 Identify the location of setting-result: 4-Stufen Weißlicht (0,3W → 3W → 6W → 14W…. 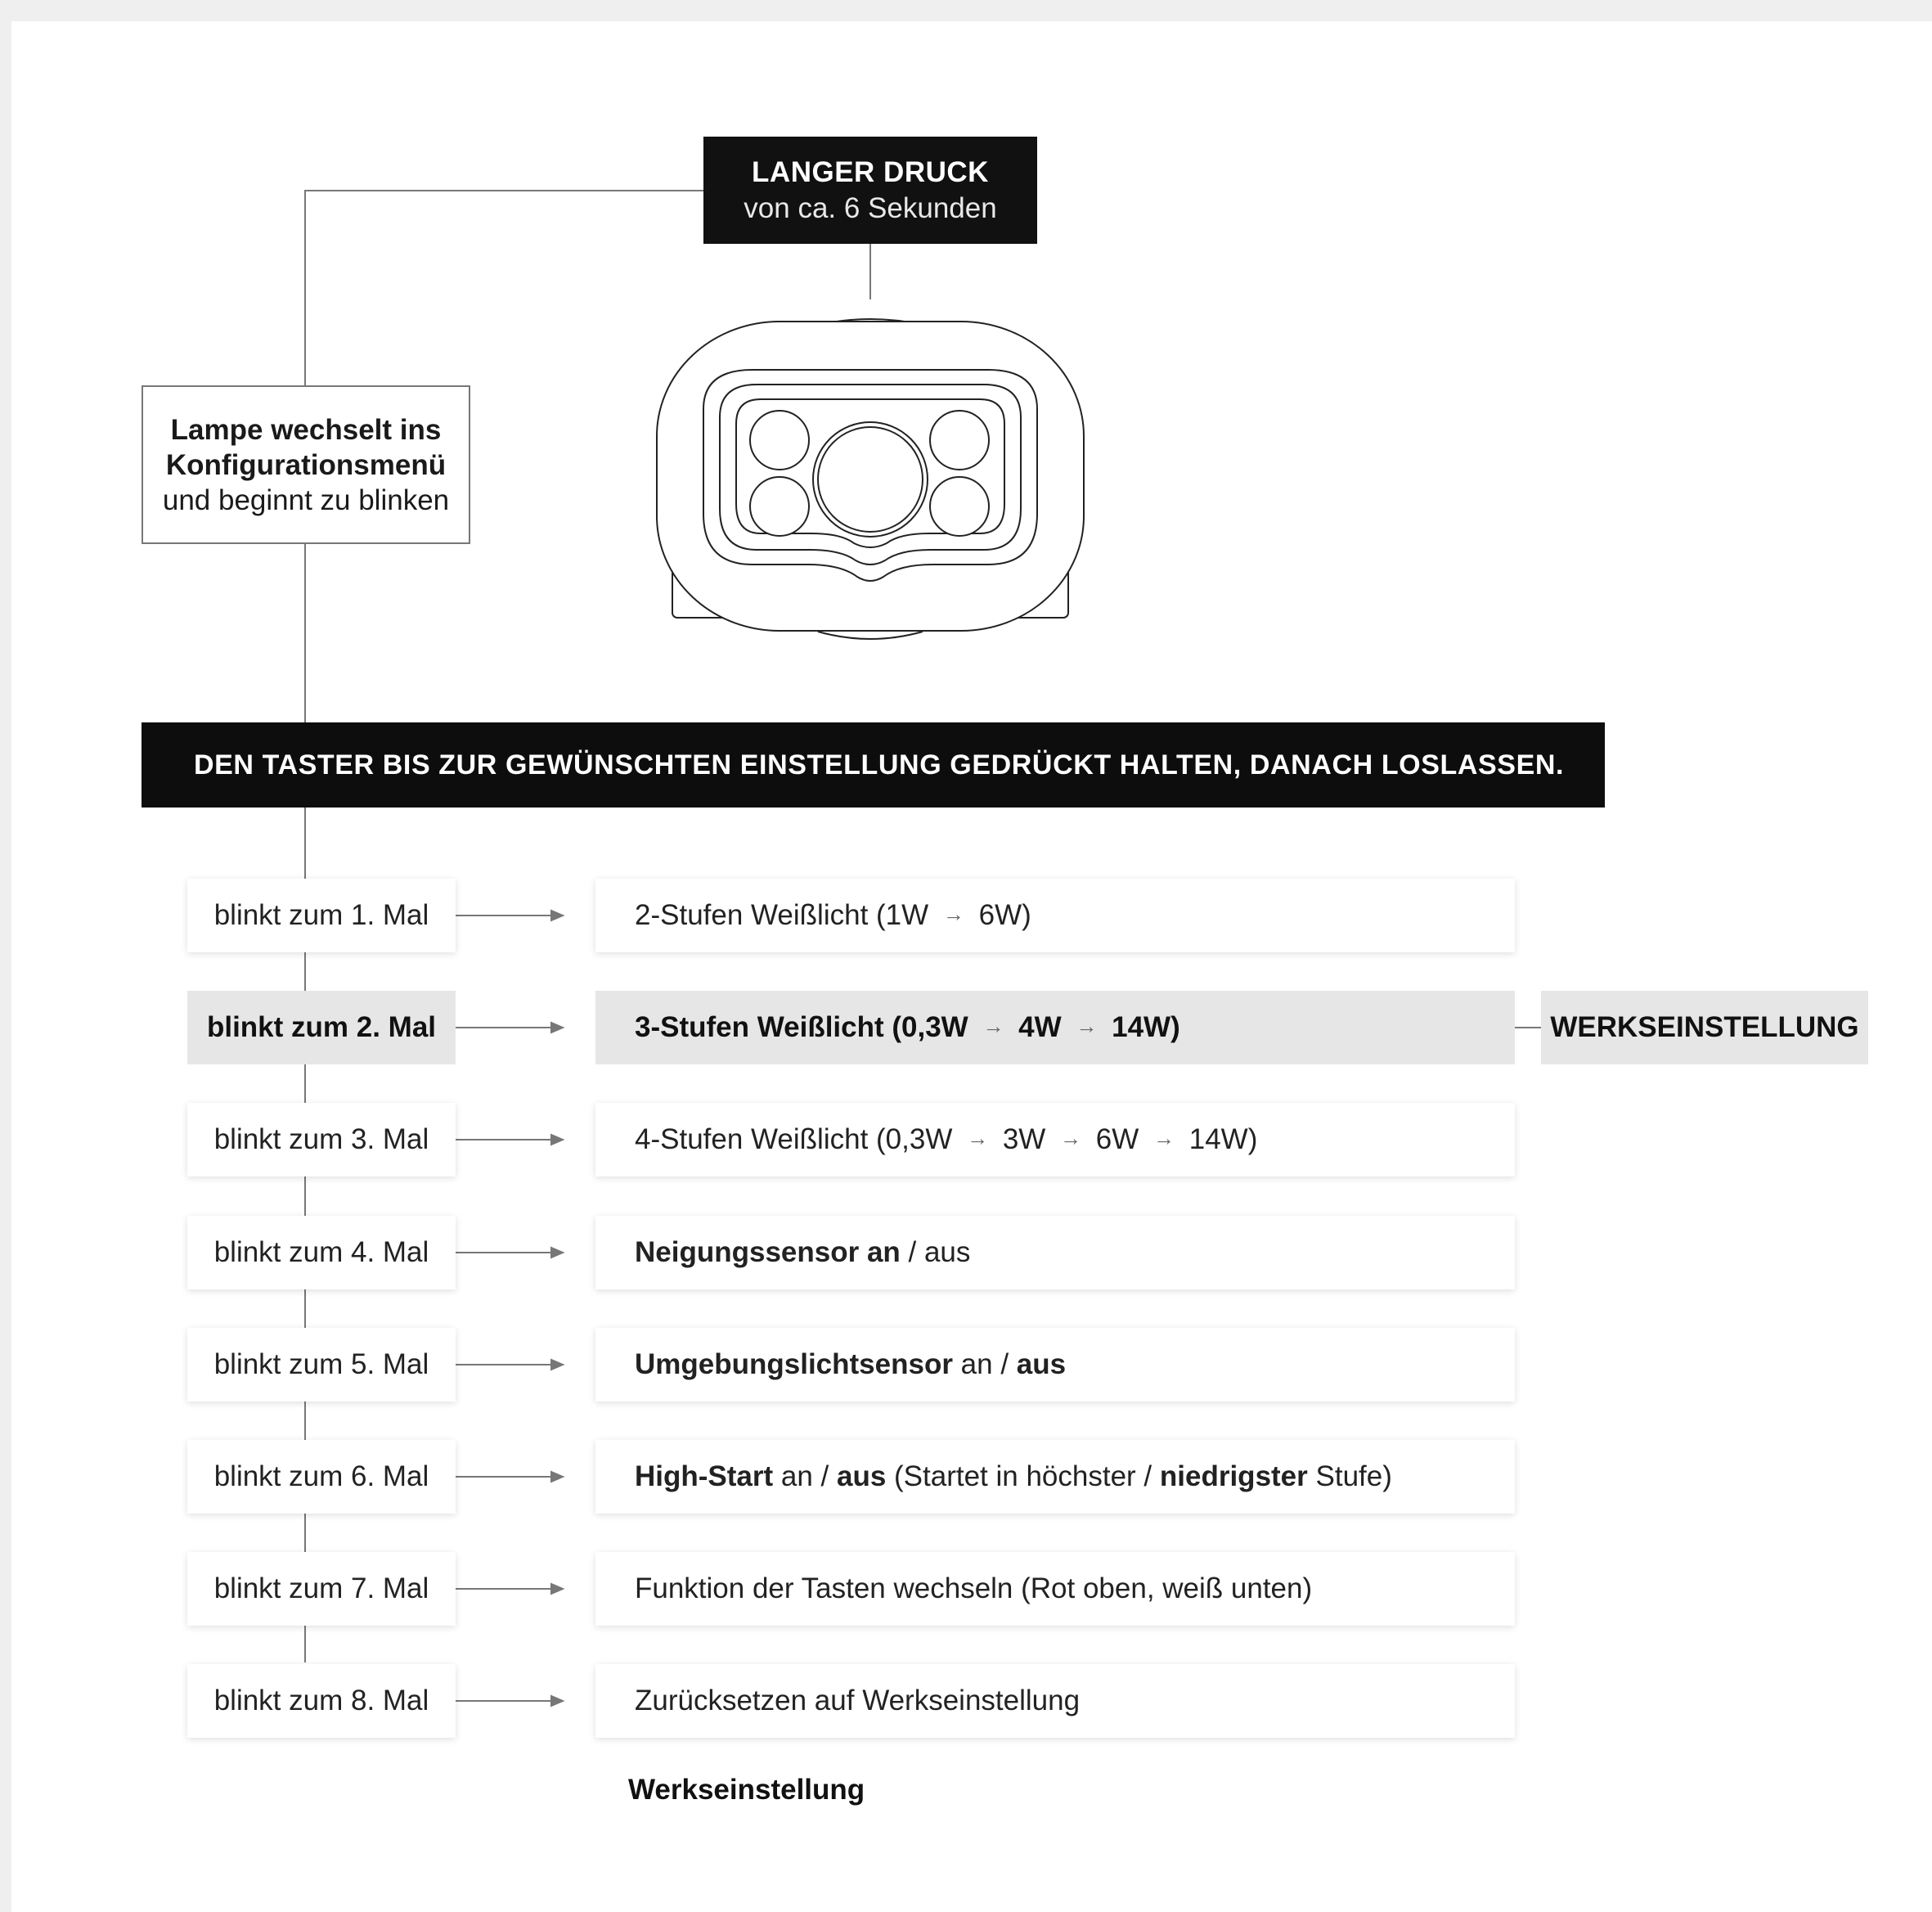
(1055, 1139).